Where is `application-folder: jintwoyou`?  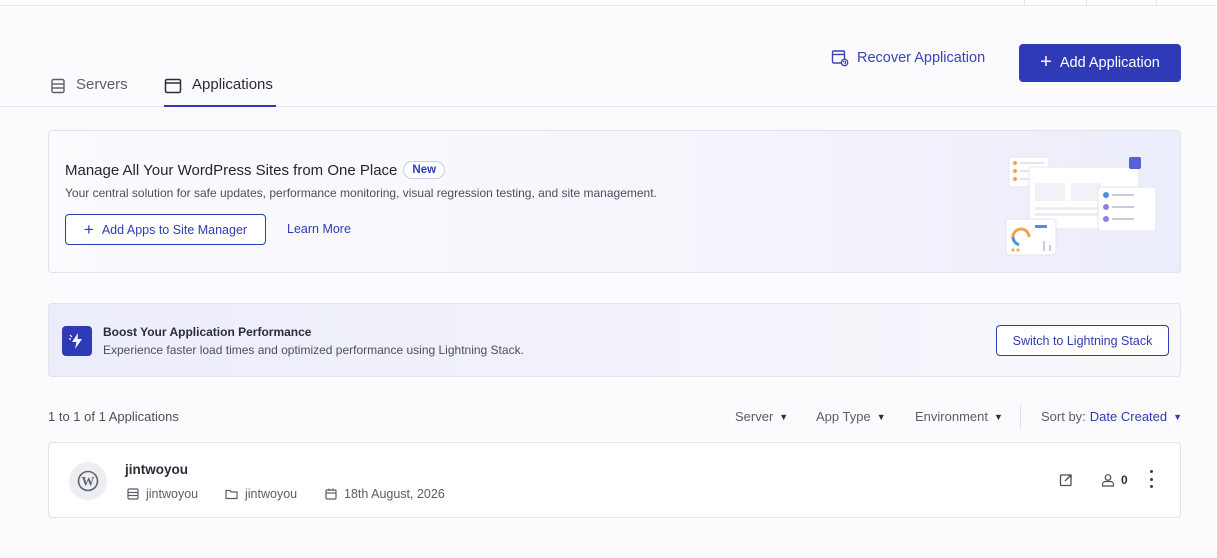 application-folder: jintwoyou is located at coordinates (261, 494).